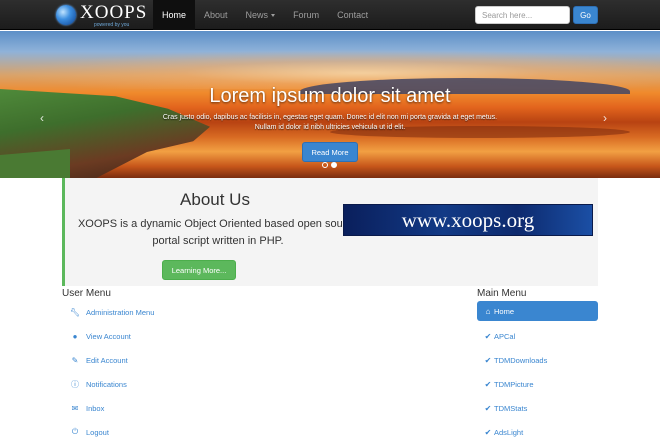 The image size is (660, 440). I want to click on nav-item-label: Forum, so click(306, 15).